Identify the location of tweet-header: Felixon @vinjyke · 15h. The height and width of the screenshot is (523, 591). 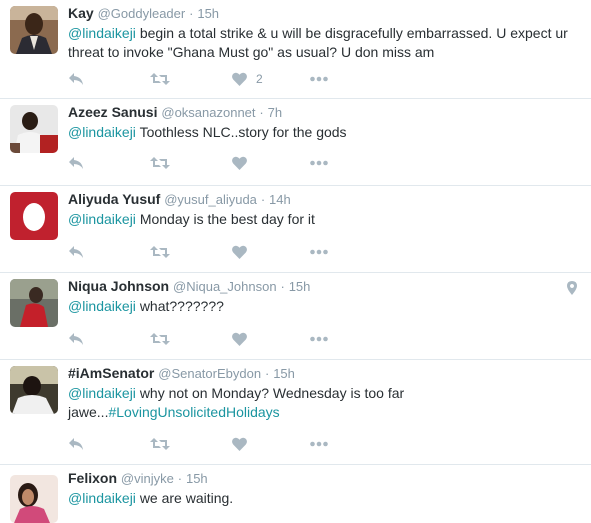
(323, 478).